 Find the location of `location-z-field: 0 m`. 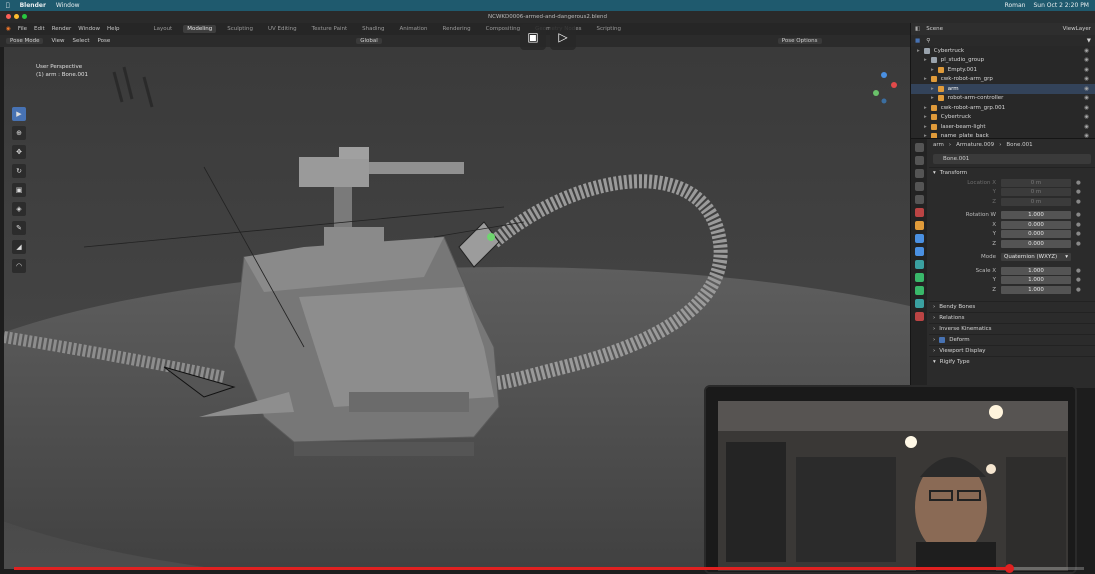

location-z-field: 0 m is located at coordinates (1036, 201).